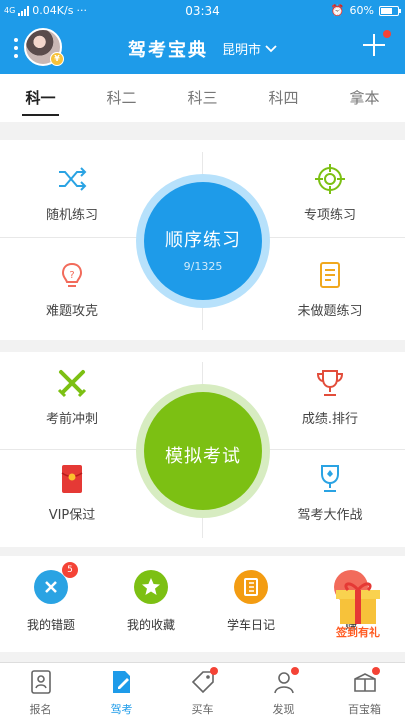  Describe the element at coordinates (57, 59) in the screenshot. I see `coin-badge: ¥` at that location.